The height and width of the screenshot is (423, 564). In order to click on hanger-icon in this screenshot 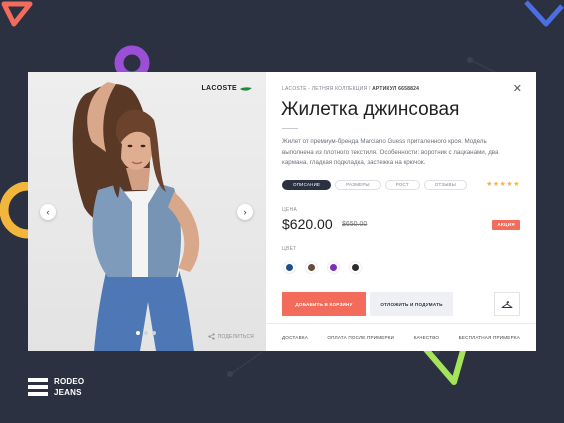, I will do `click(507, 304)`.